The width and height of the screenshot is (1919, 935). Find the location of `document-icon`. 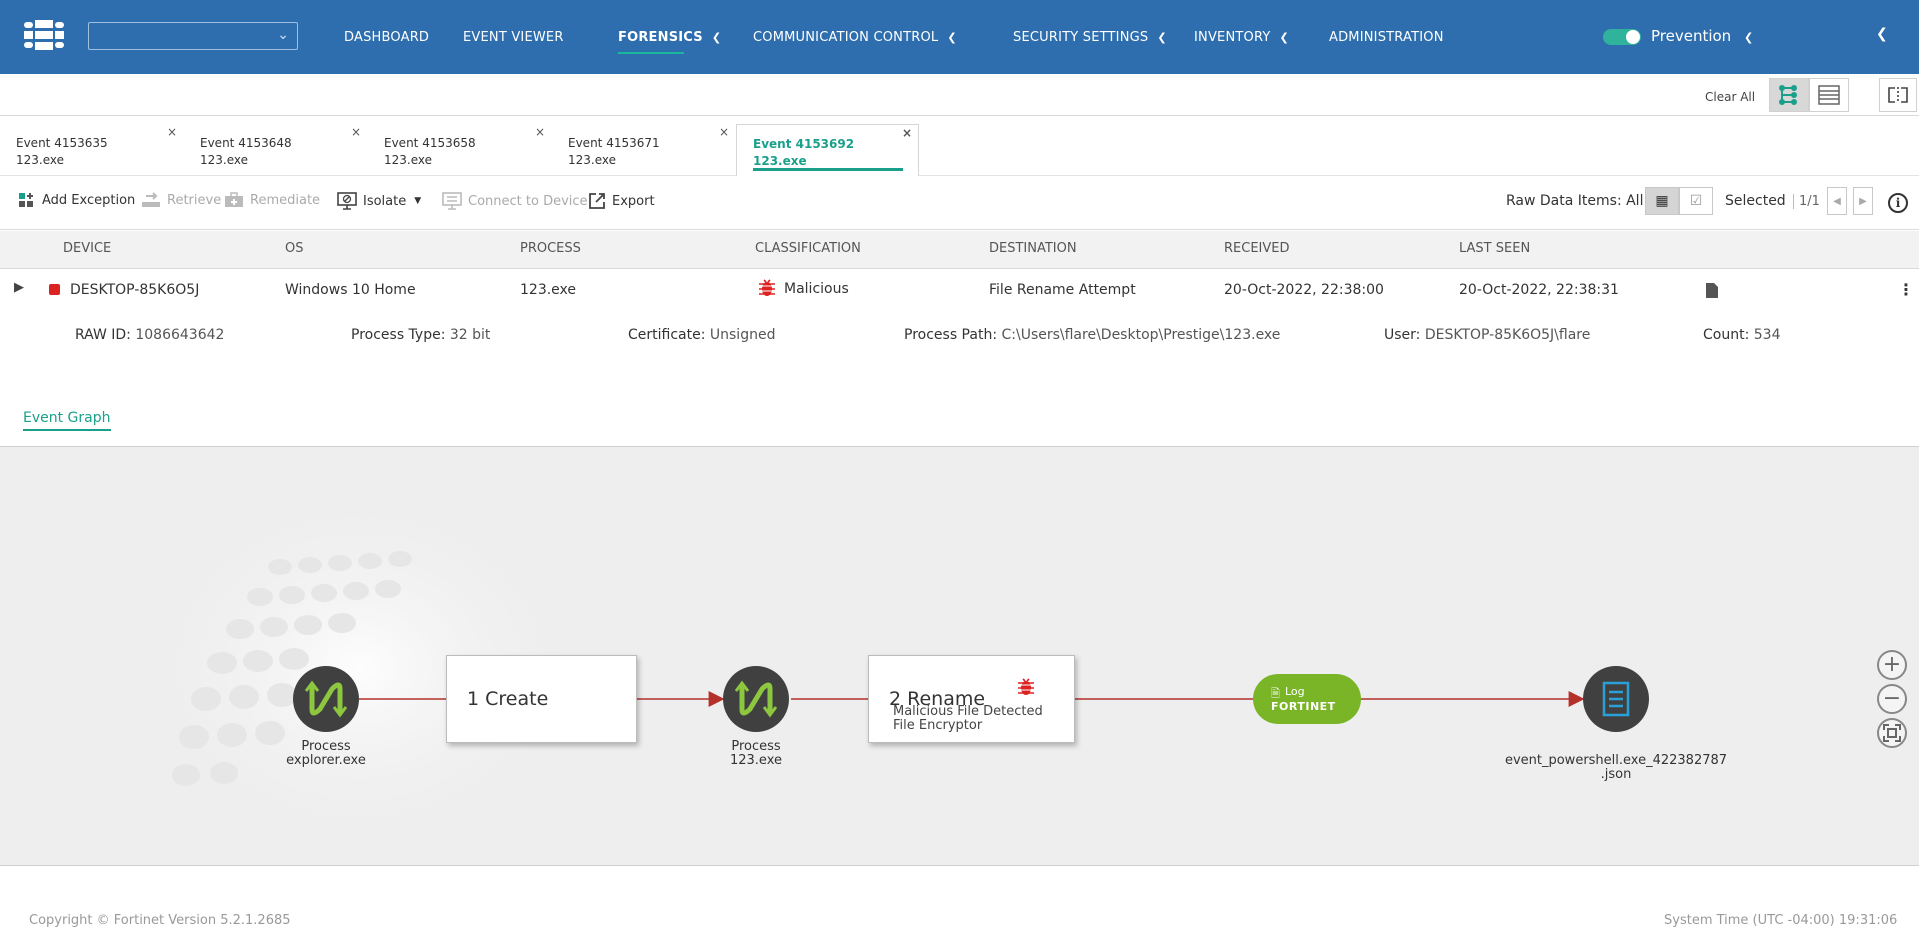

document-icon is located at coordinates (1712, 292).